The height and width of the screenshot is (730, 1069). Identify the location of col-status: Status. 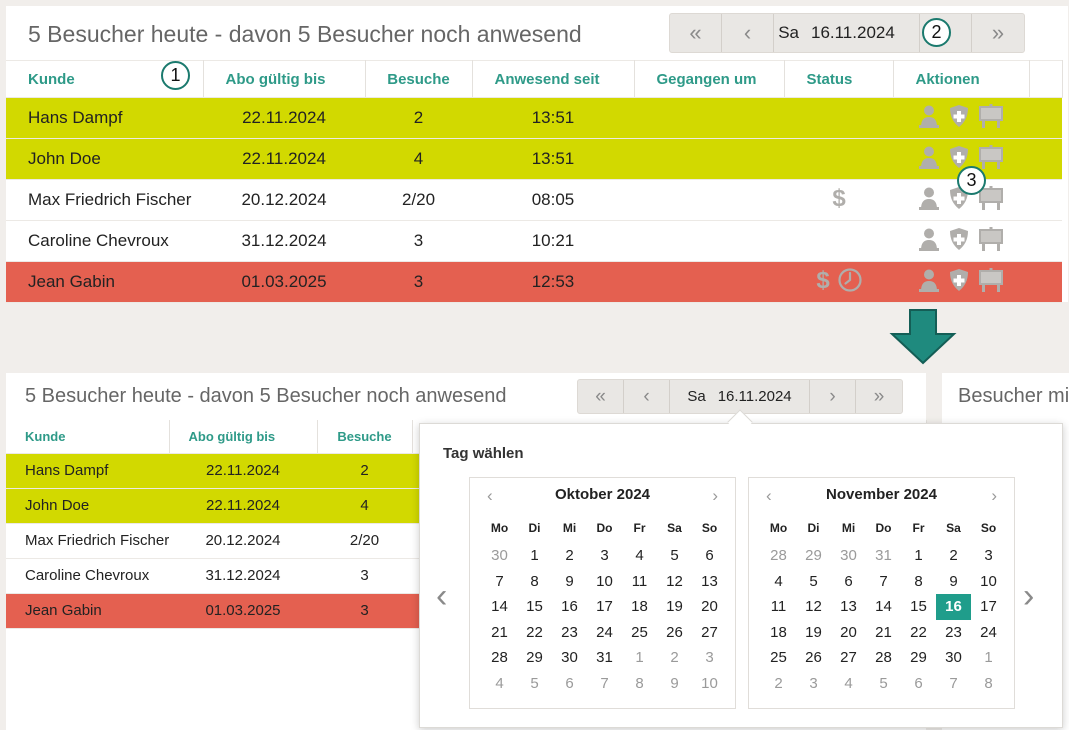
(839, 79).